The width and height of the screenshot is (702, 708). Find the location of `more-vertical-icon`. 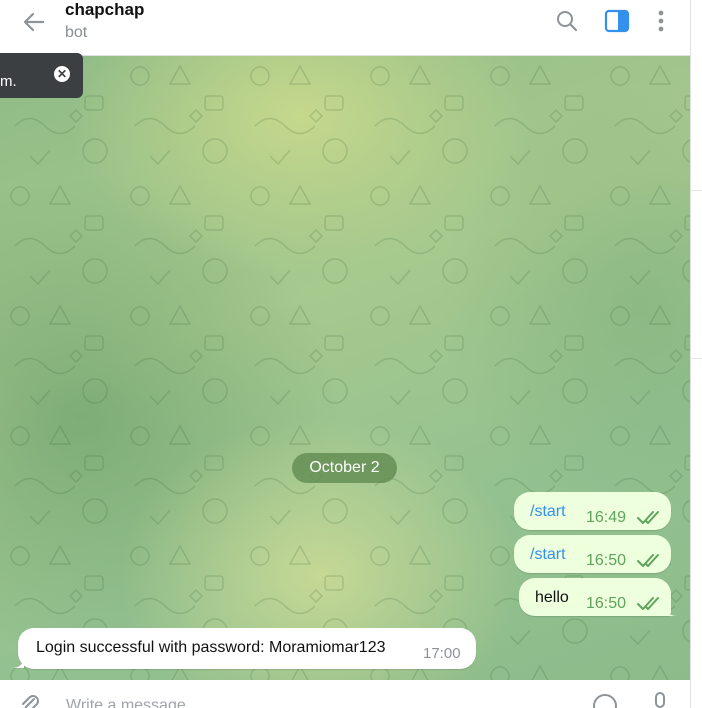

more-vertical-icon is located at coordinates (661, 21).